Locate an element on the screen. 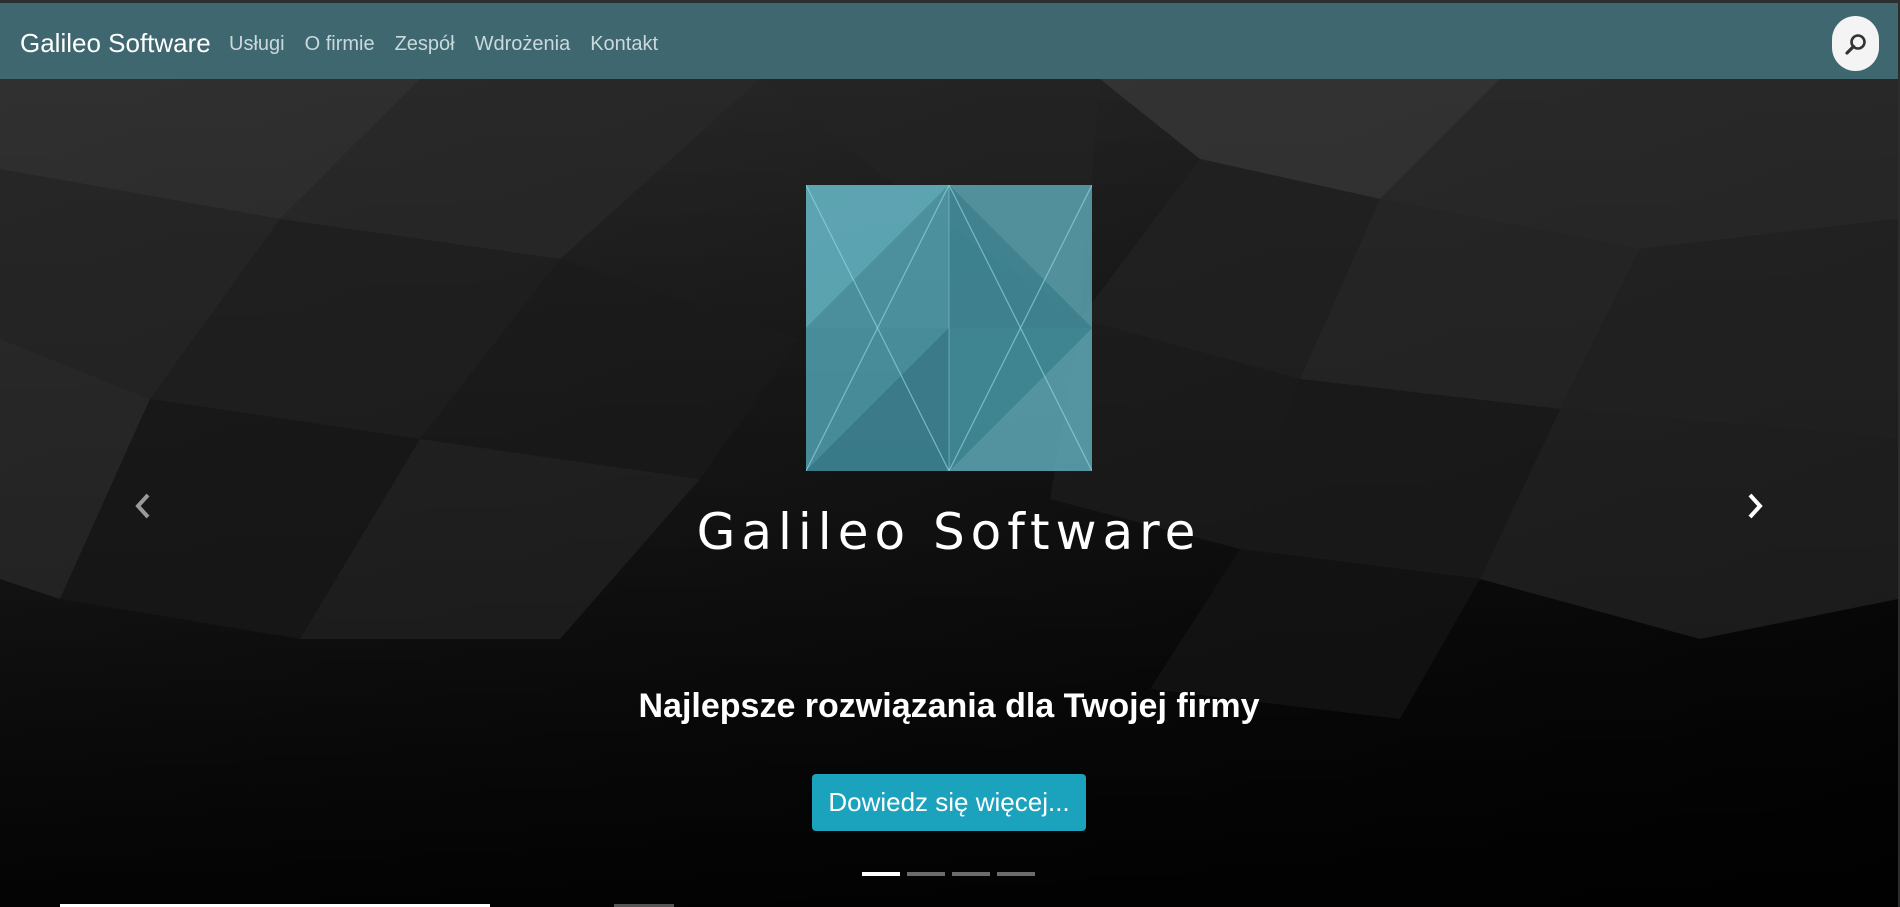 The image size is (1900, 907). nav-link-uslugi: Usługi is located at coordinates (257, 44).